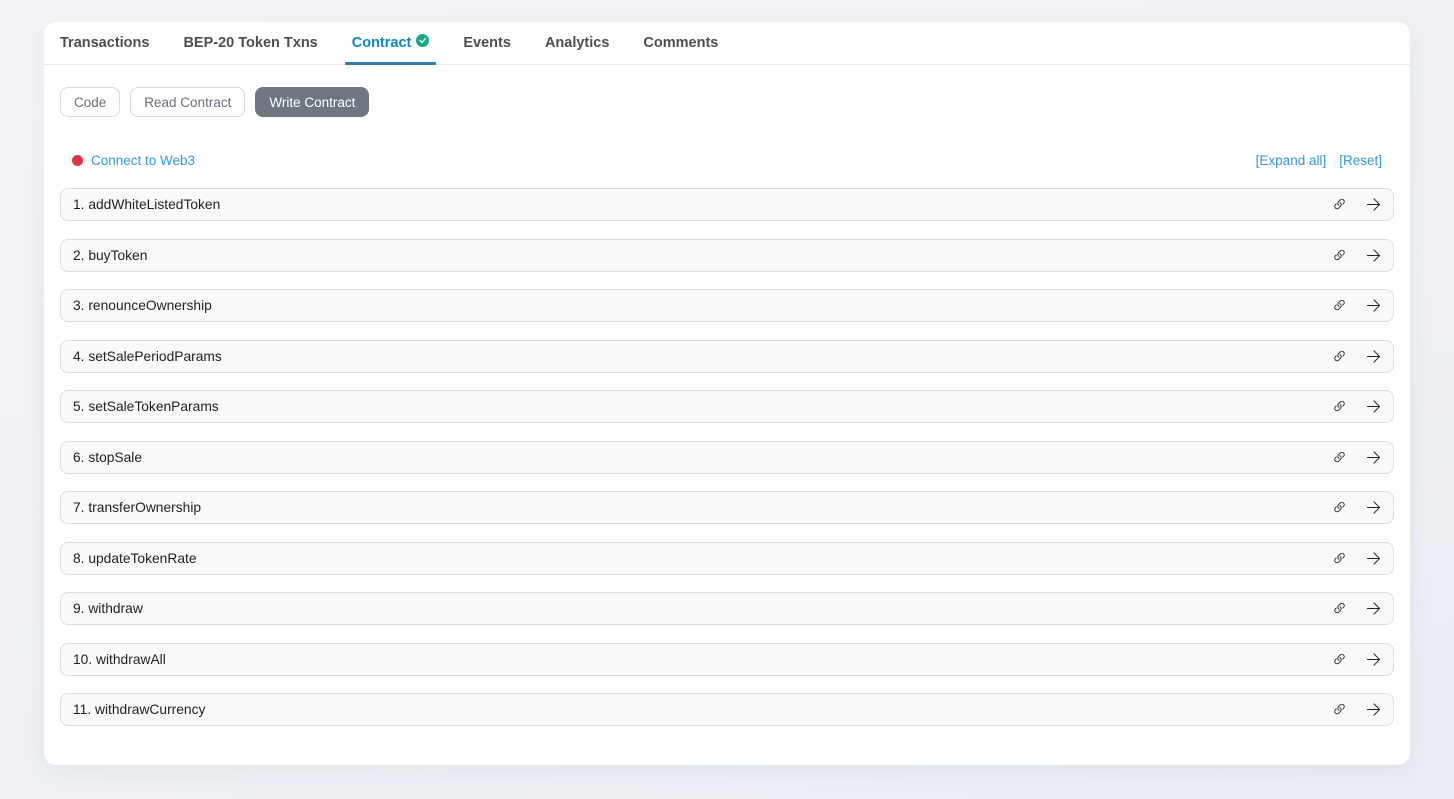  I want to click on write-contract-button: Write Contract, so click(312, 102).